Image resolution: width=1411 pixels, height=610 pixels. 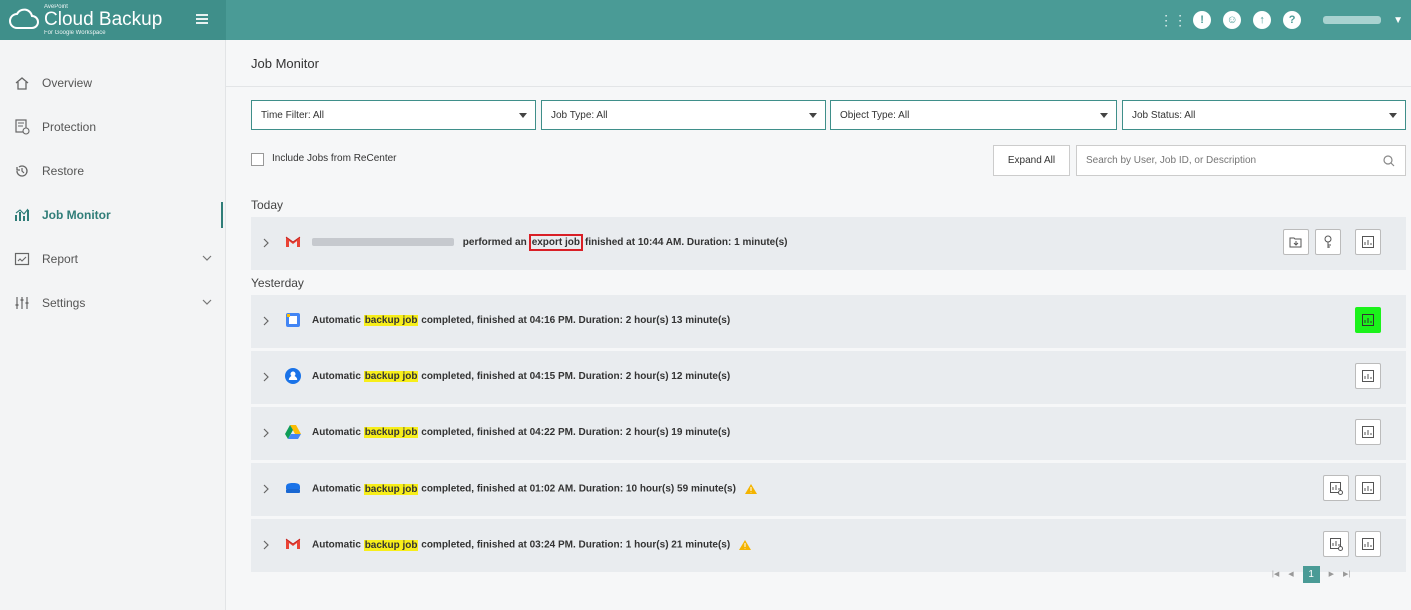 What do you see at coordinates (60, 259) in the screenshot?
I see `sidebar-item-label: Report` at bounding box center [60, 259].